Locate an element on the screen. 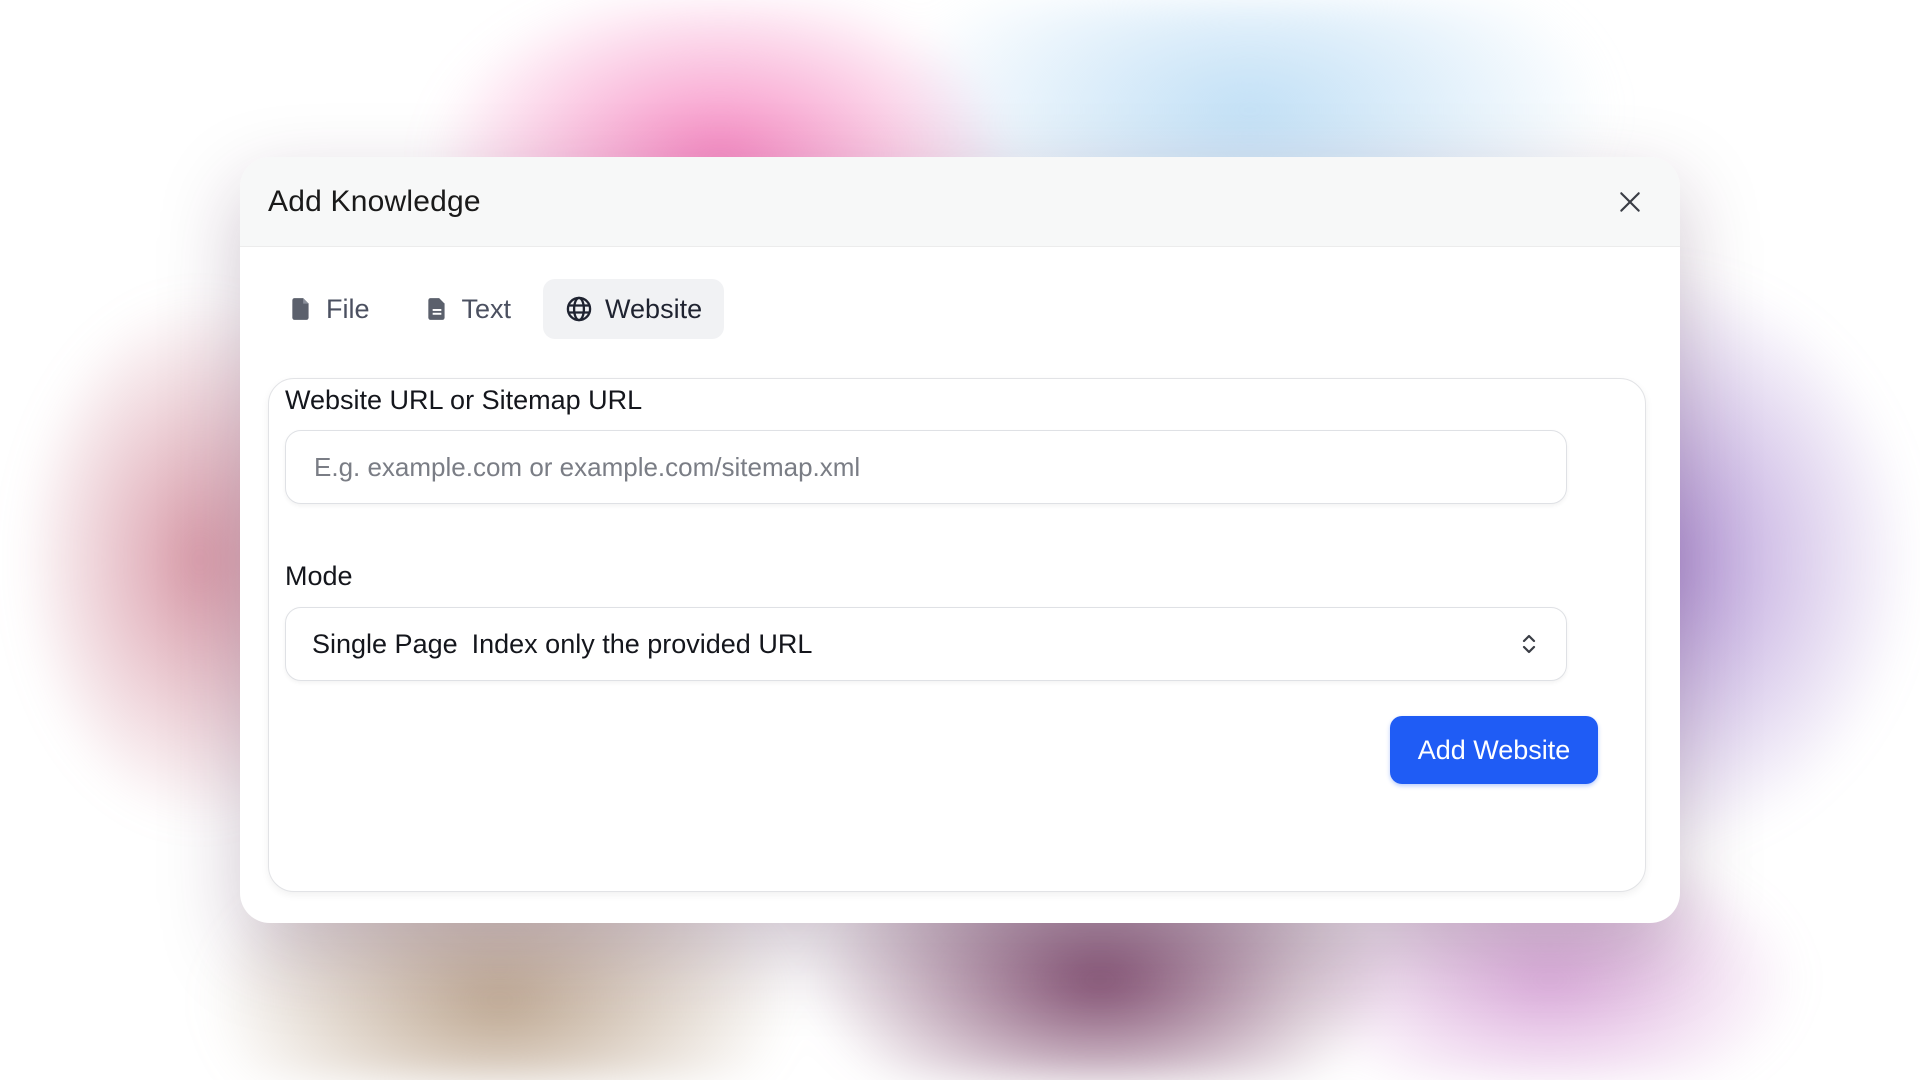 This screenshot has width=1920, height=1080. mode-selected: Single Page is located at coordinates (385, 643).